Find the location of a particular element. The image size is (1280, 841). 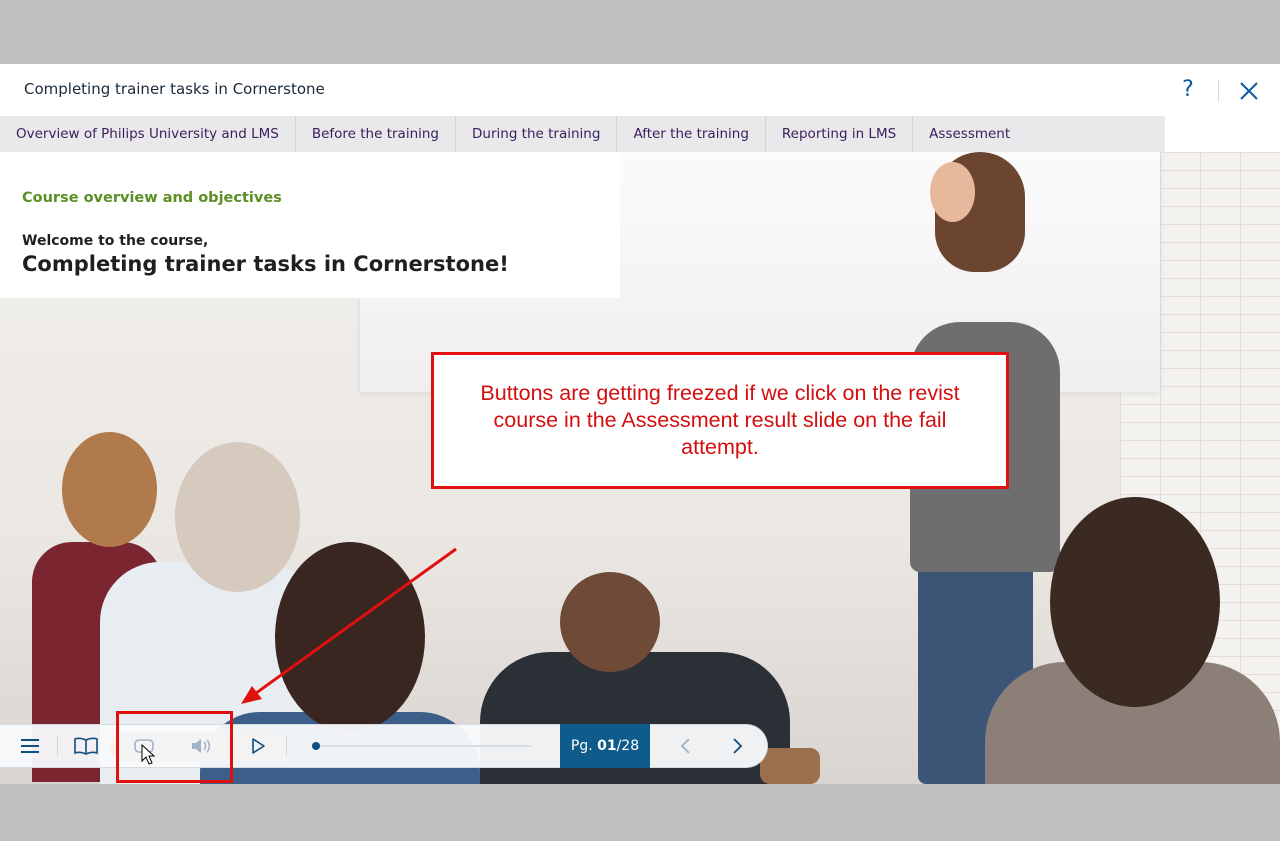

previous-button is located at coordinates (686, 746).